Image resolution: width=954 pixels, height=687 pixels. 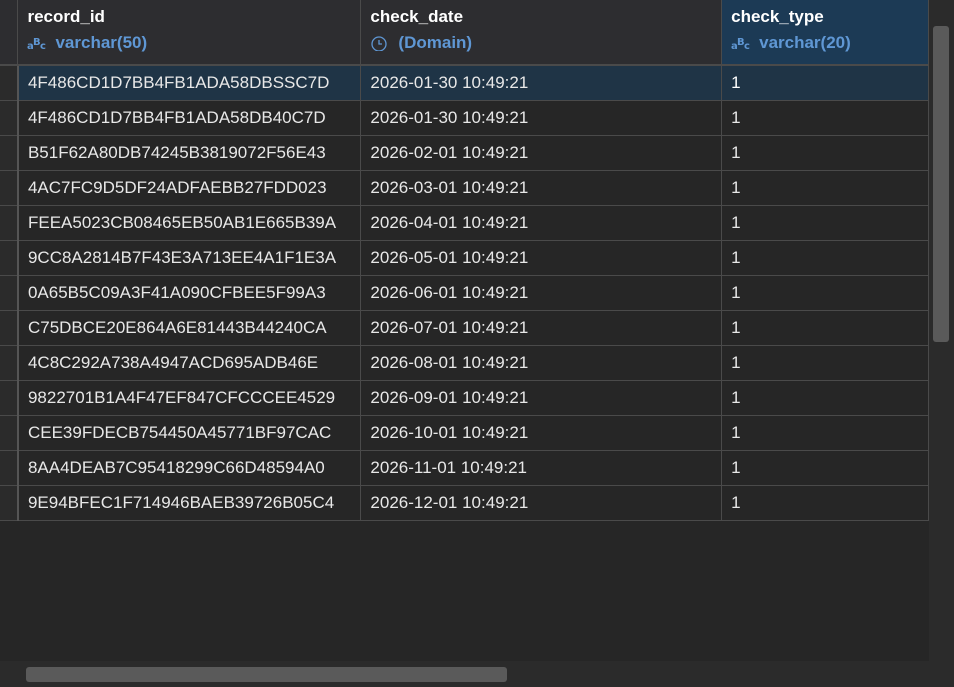 What do you see at coordinates (541, 153) in the screenshot?
I see `cell-check-date: 2026-02-01 10:49:21` at bounding box center [541, 153].